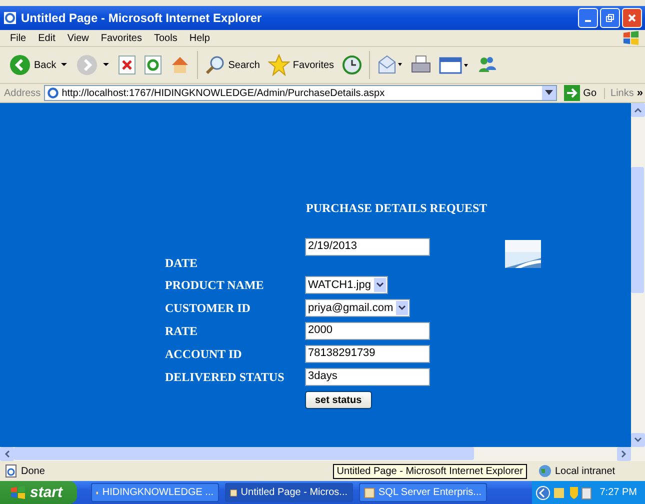 The image size is (645, 504). What do you see at coordinates (421, 65) in the screenshot?
I see `printer-icon` at bounding box center [421, 65].